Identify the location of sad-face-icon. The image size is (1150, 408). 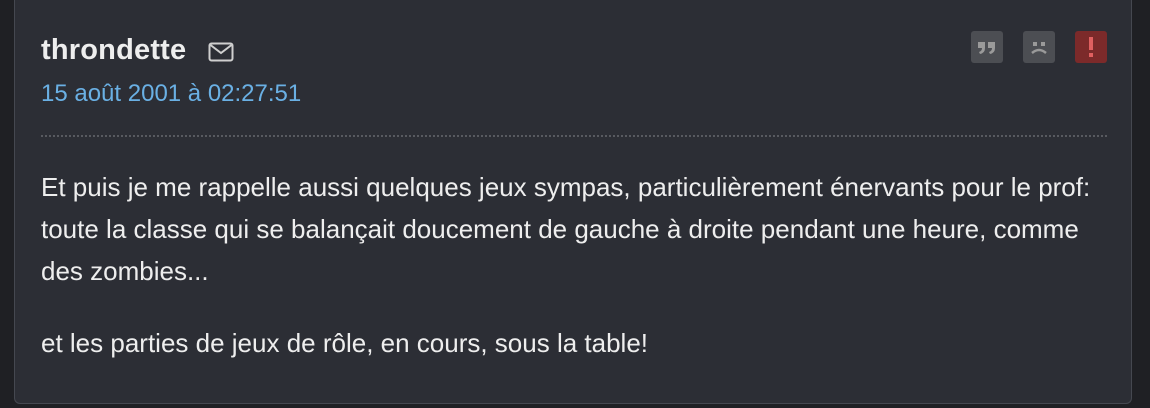
(1039, 48).